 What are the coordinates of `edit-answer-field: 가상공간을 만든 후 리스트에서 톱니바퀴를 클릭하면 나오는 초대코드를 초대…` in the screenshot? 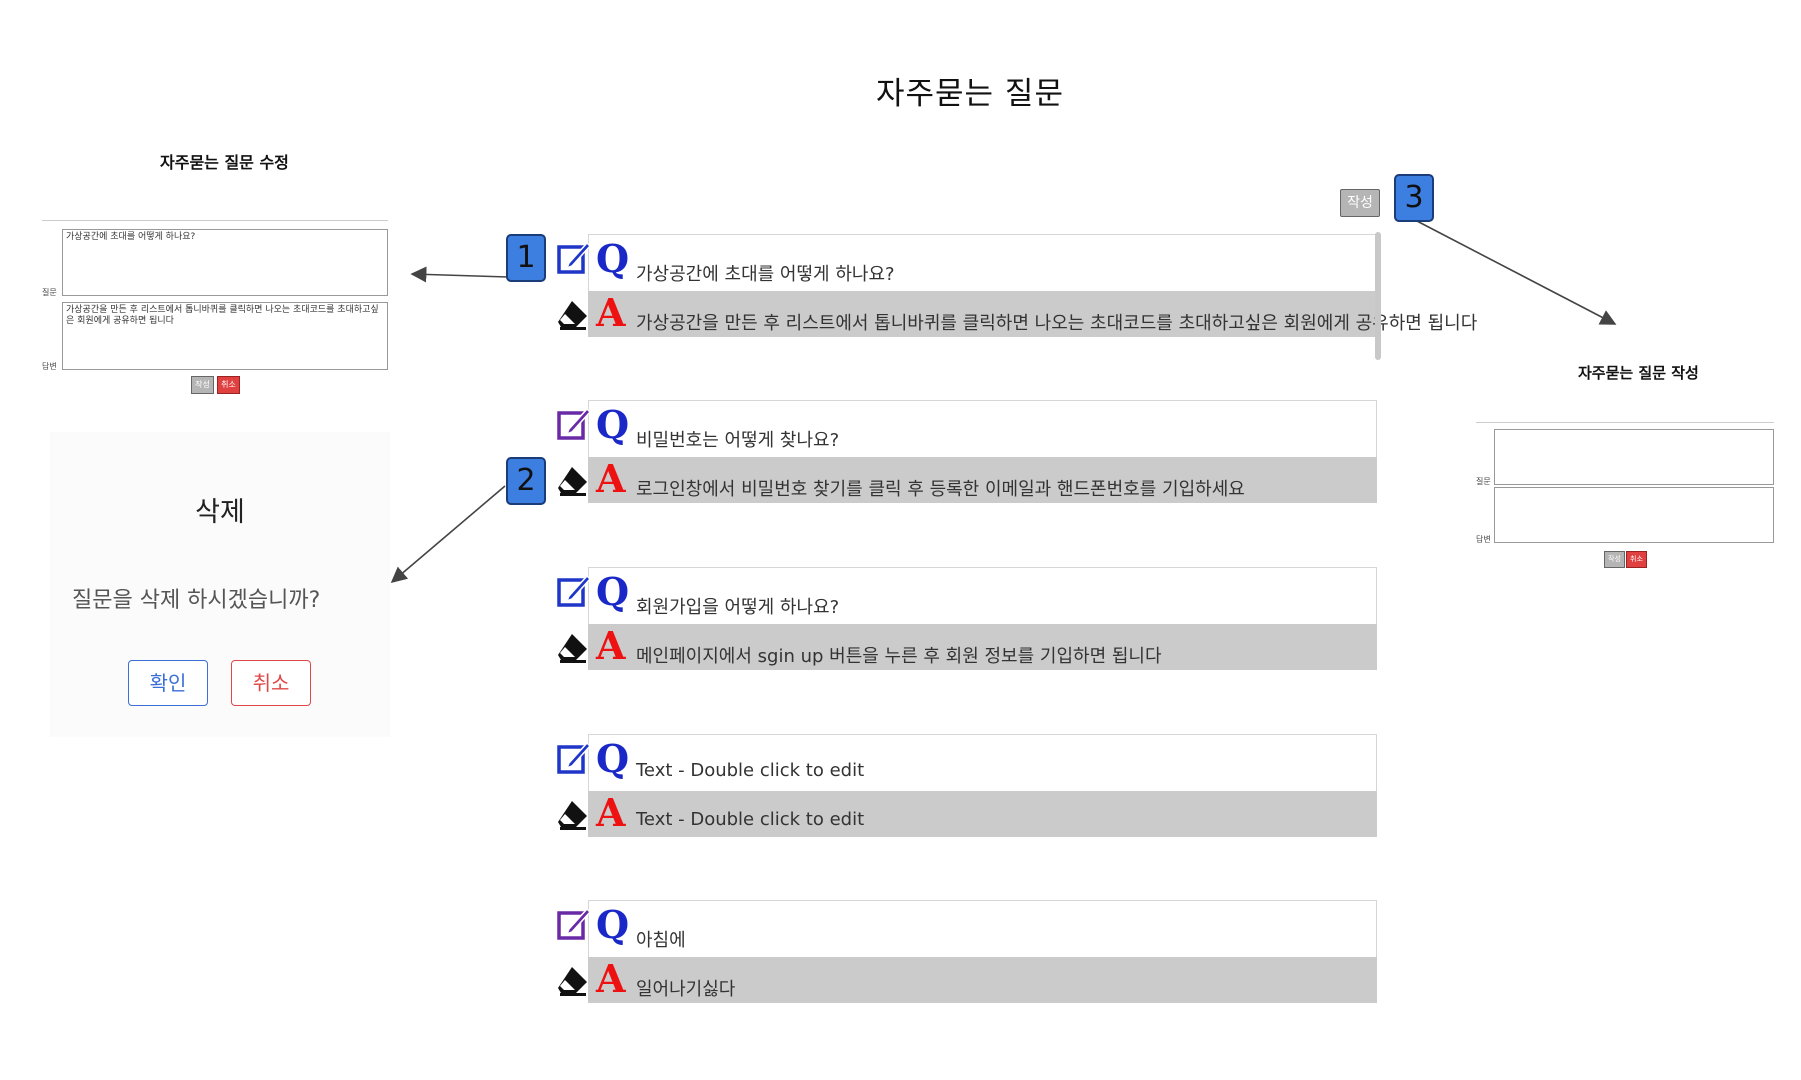 It's located at (225, 336).